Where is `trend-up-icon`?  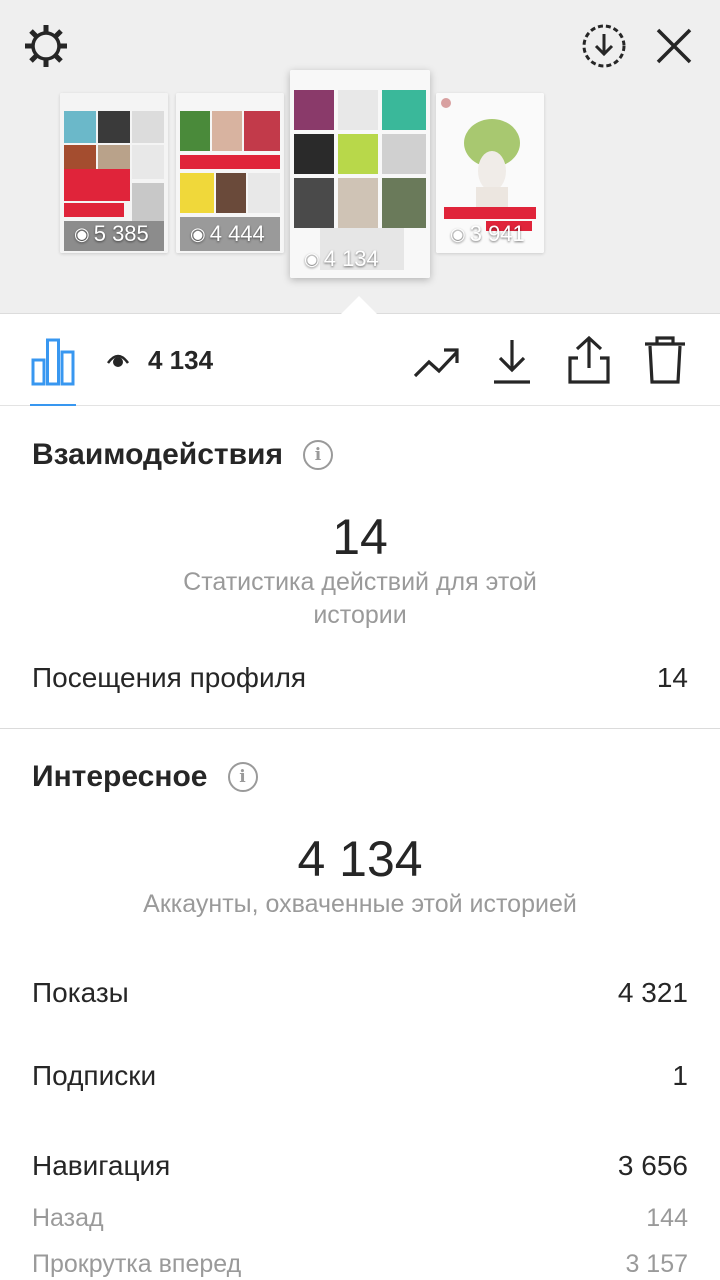
trend-up-icon is located at coordinates (436, 361).